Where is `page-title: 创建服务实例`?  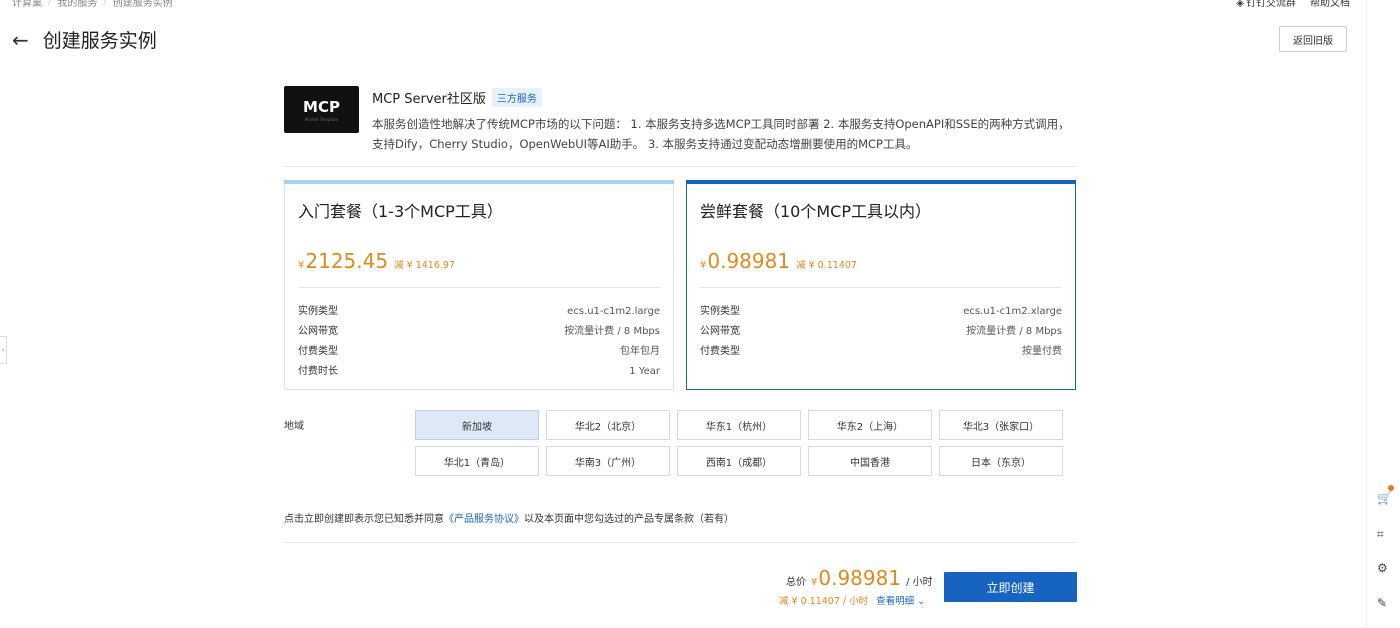
page-title: 创建服务实例 is located at coordinates (99, 41).